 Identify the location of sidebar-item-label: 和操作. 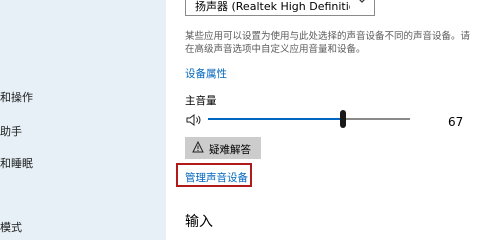
(16, 97).